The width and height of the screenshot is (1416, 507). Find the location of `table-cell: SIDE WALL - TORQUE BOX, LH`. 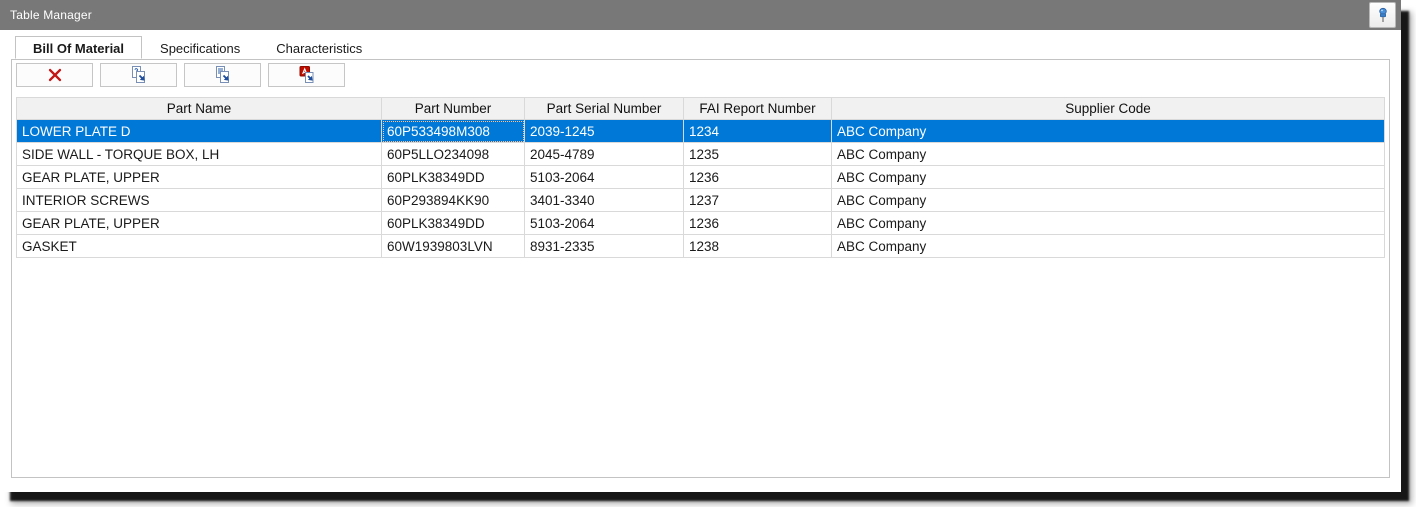

table-cell: SIDE WALL - TORQUE BOX, LH is located at coordinates (199, 154).